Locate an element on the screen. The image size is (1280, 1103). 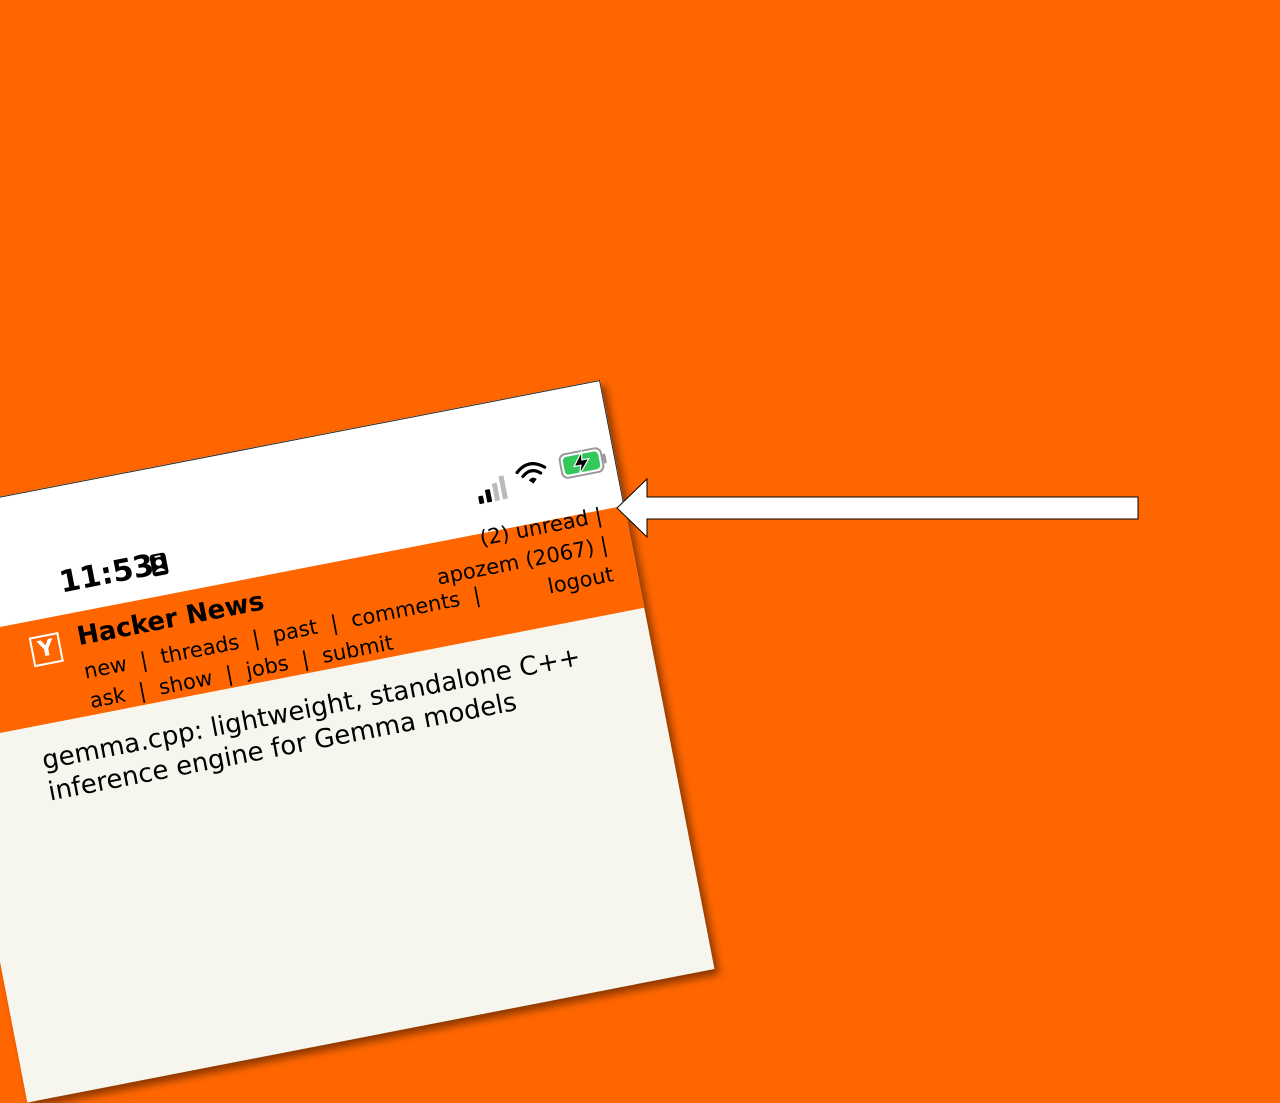
cellular-signal-icon is located at coordinates (493, 490).